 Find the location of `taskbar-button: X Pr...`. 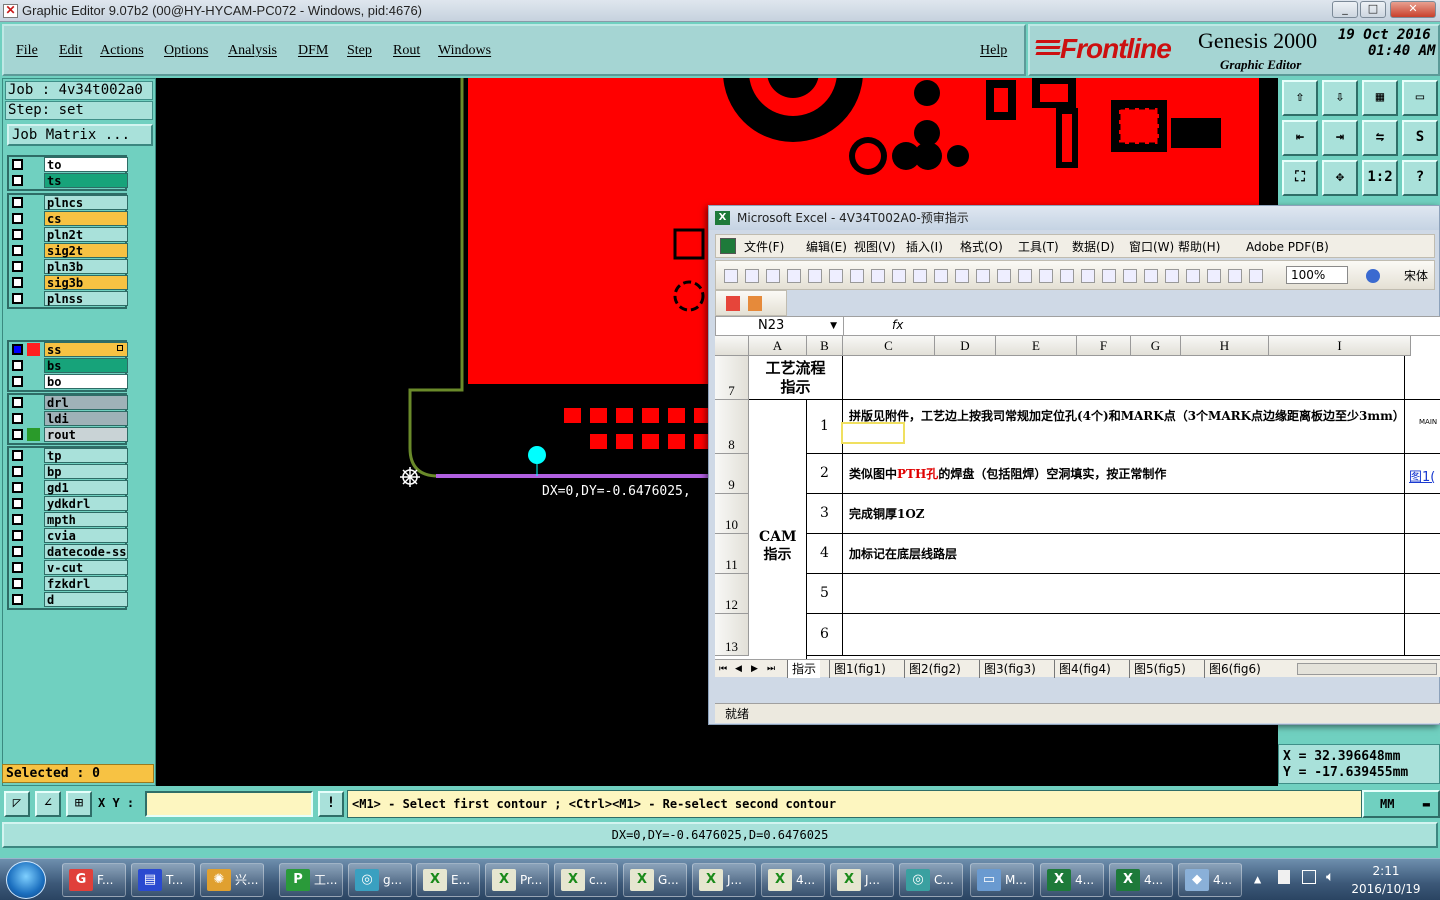

taskbar-button: X Pr... is located at coordinates (517, 880).